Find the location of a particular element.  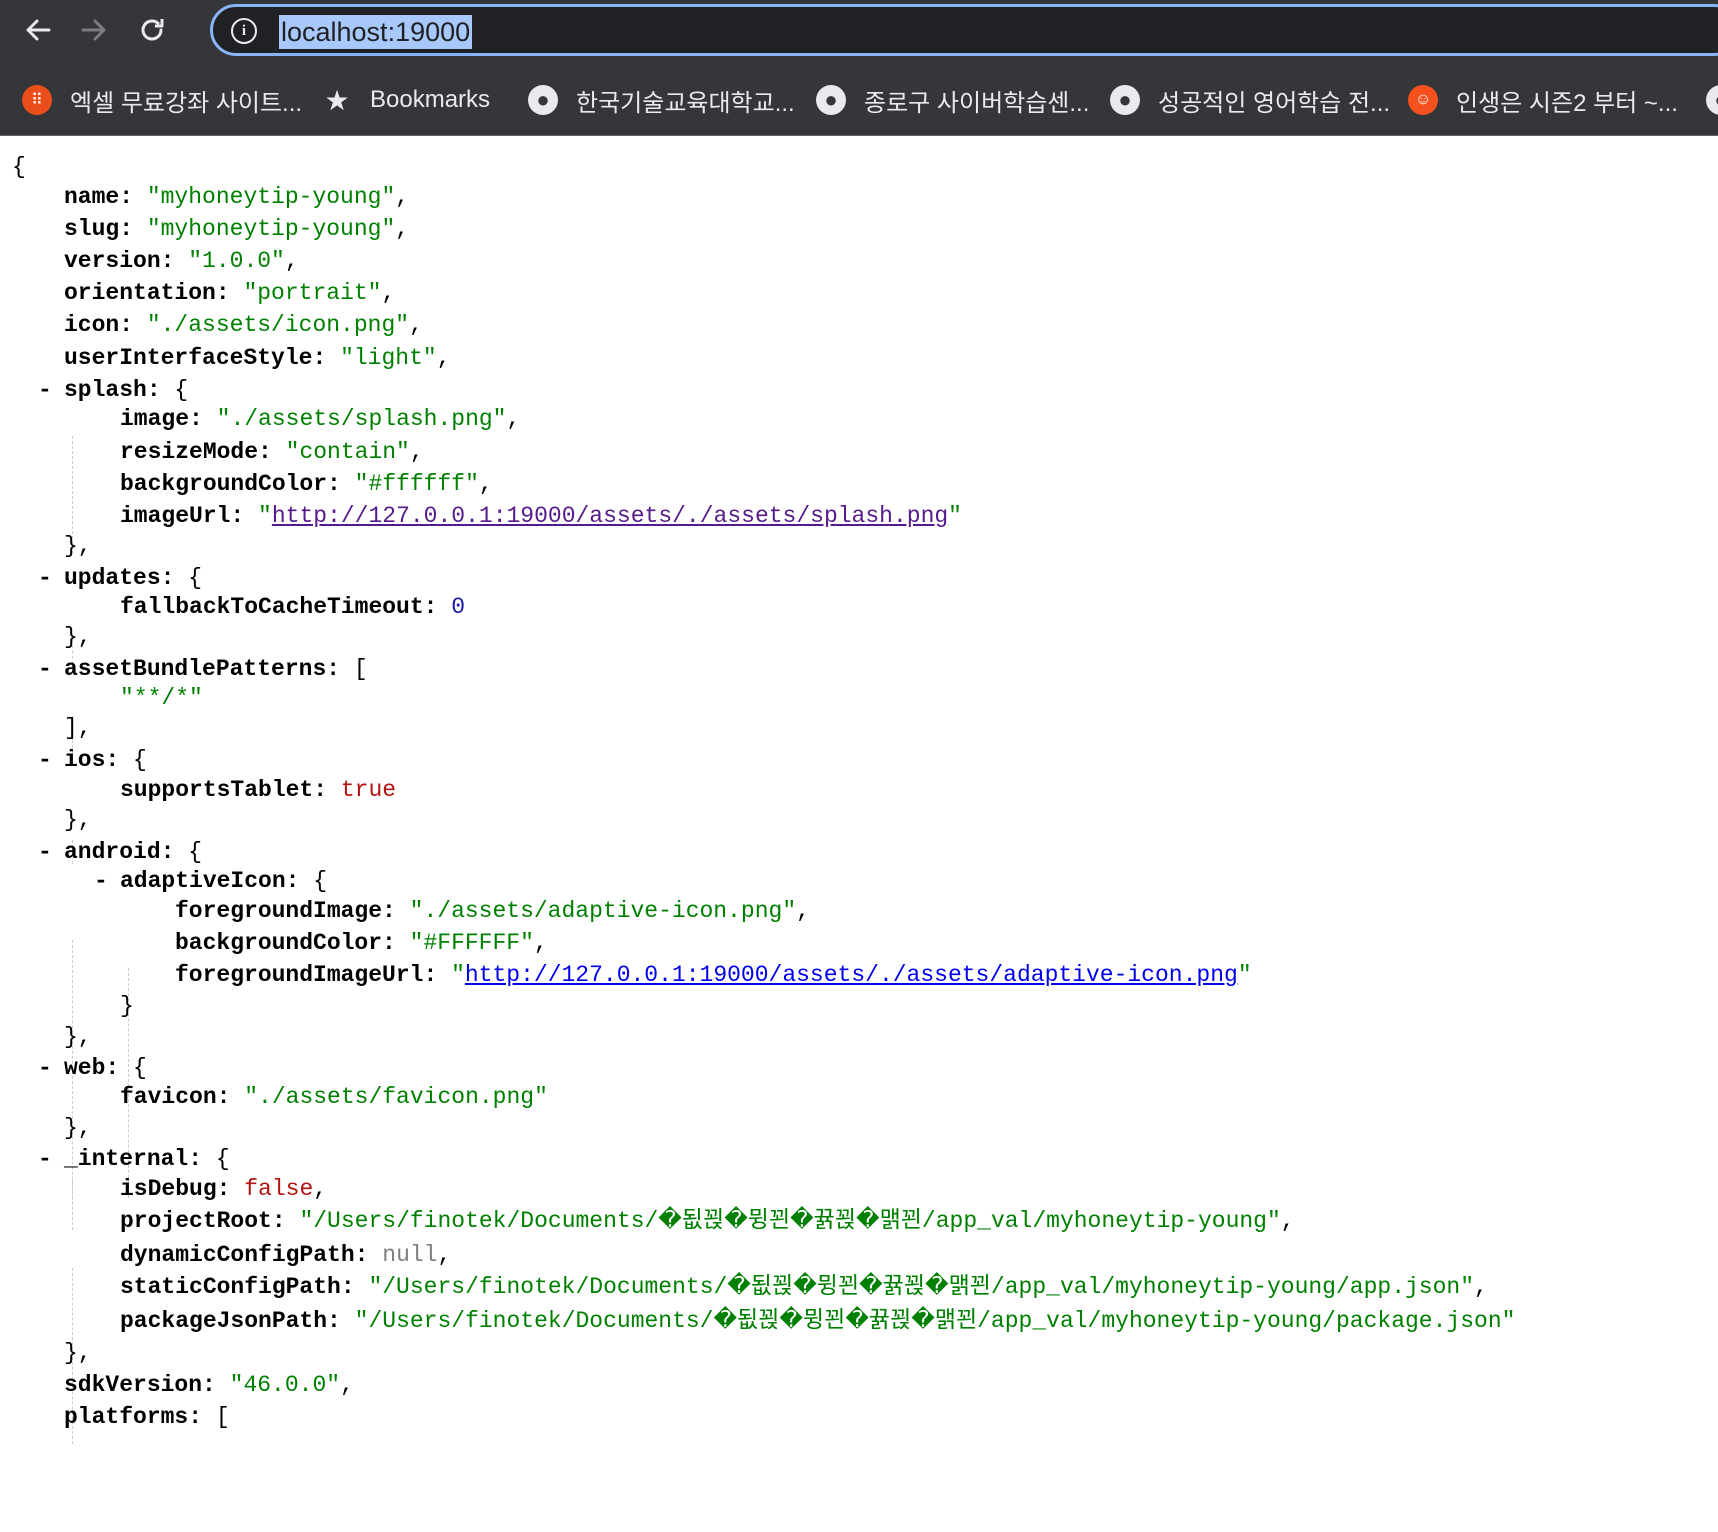

address-bar: i localhost:19000 is located at coordinates (964, 30).